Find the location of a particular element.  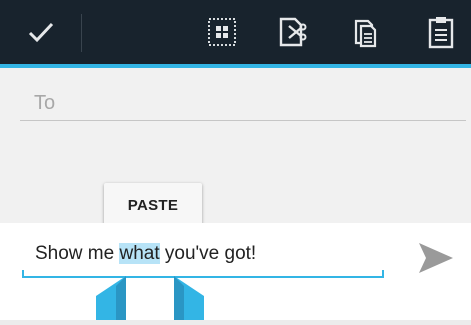

selection-handle-right-icon is located at coordinates (189, 298).